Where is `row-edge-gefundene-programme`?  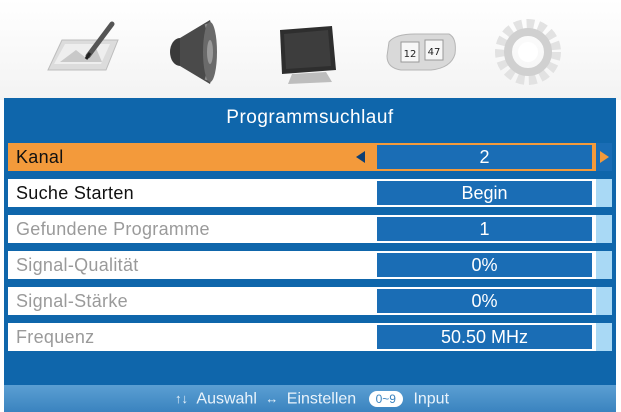 row-edge-gefundene-programme is located at coordinates (604, 229).